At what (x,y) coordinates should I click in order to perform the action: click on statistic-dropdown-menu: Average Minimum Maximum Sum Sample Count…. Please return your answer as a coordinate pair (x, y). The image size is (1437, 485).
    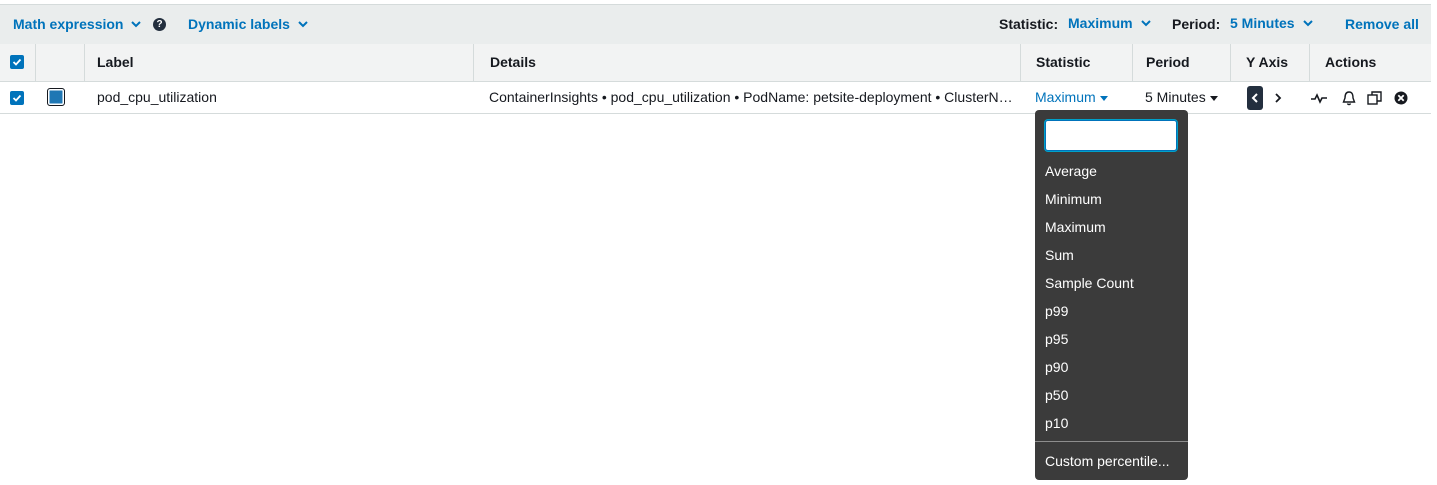
    Looking at the image, I should click on (1111, 295).